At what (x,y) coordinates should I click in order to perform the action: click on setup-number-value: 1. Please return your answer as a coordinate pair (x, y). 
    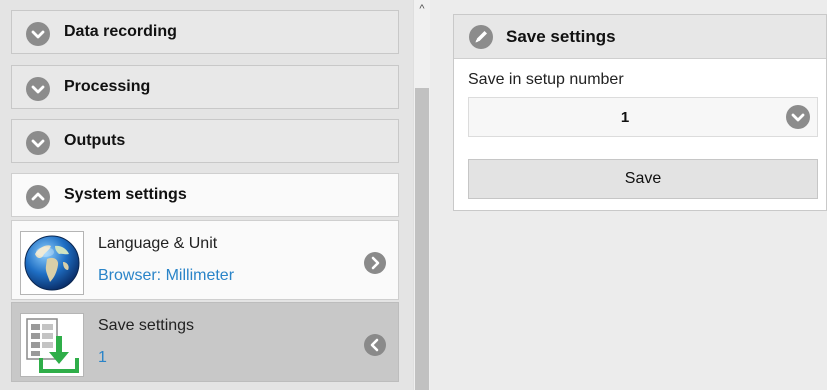
    Looking at the image, I should click on (625, 117).